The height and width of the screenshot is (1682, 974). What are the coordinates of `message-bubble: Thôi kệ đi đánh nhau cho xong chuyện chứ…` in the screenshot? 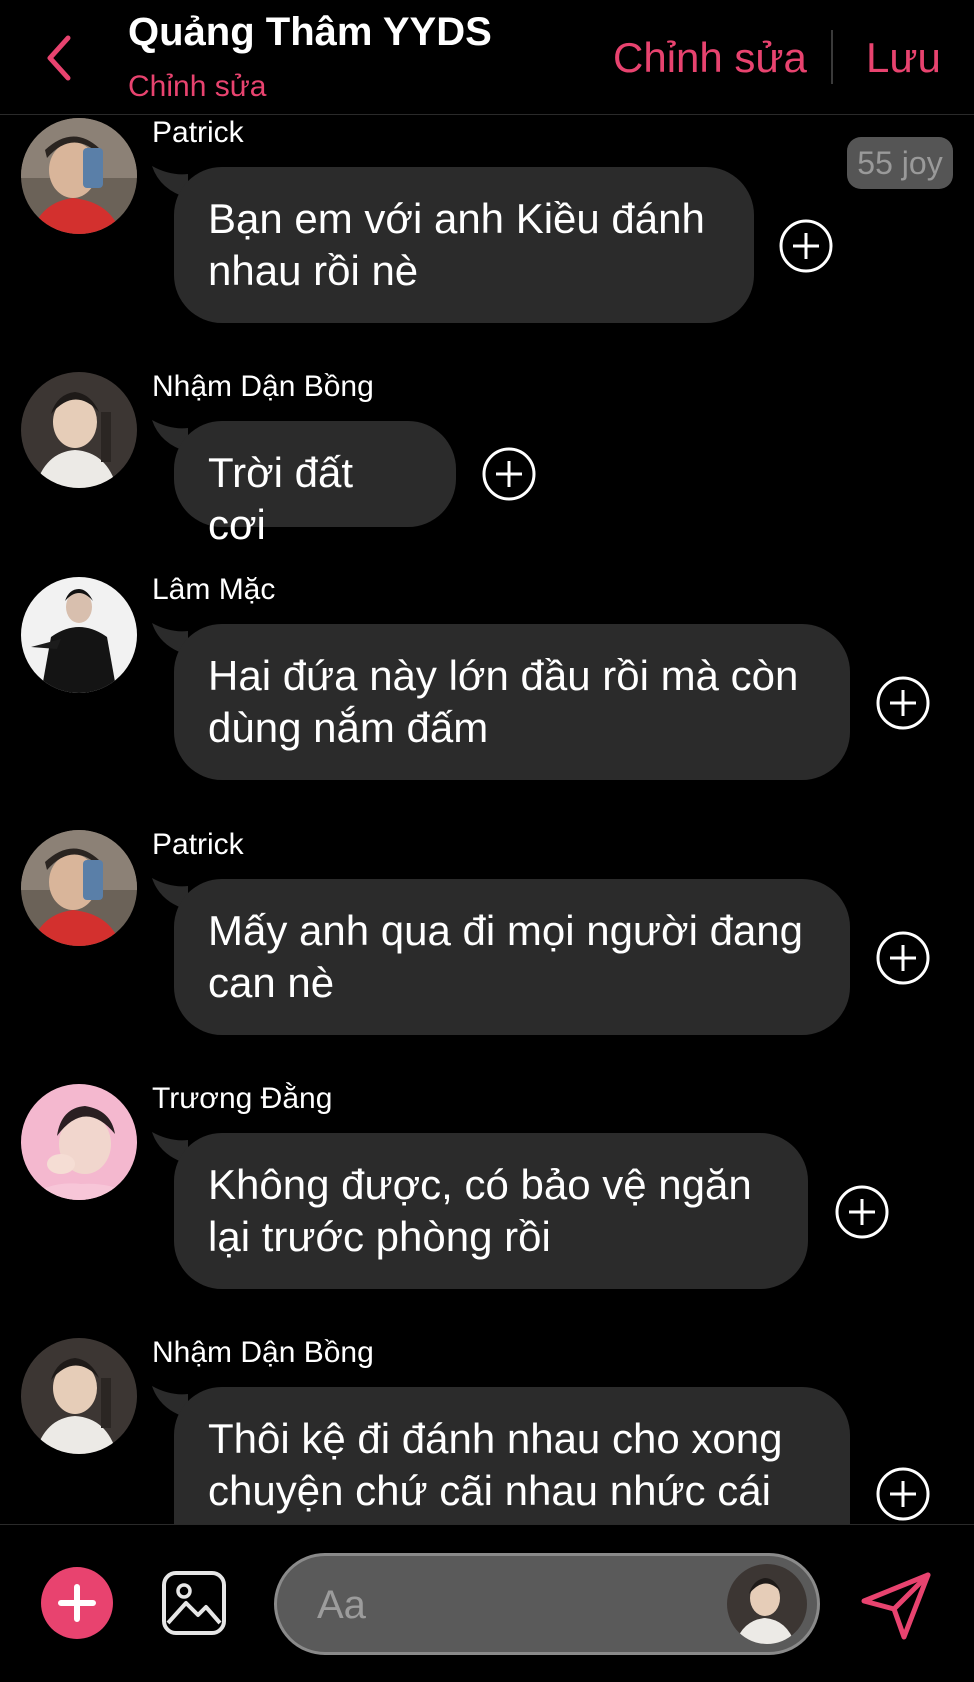 It's located at (512, 1455).